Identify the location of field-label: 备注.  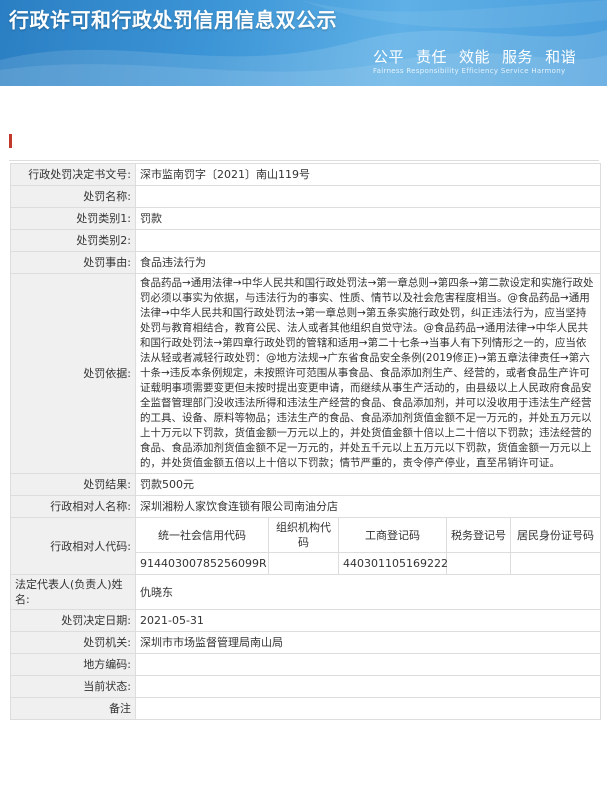
(73, 708).